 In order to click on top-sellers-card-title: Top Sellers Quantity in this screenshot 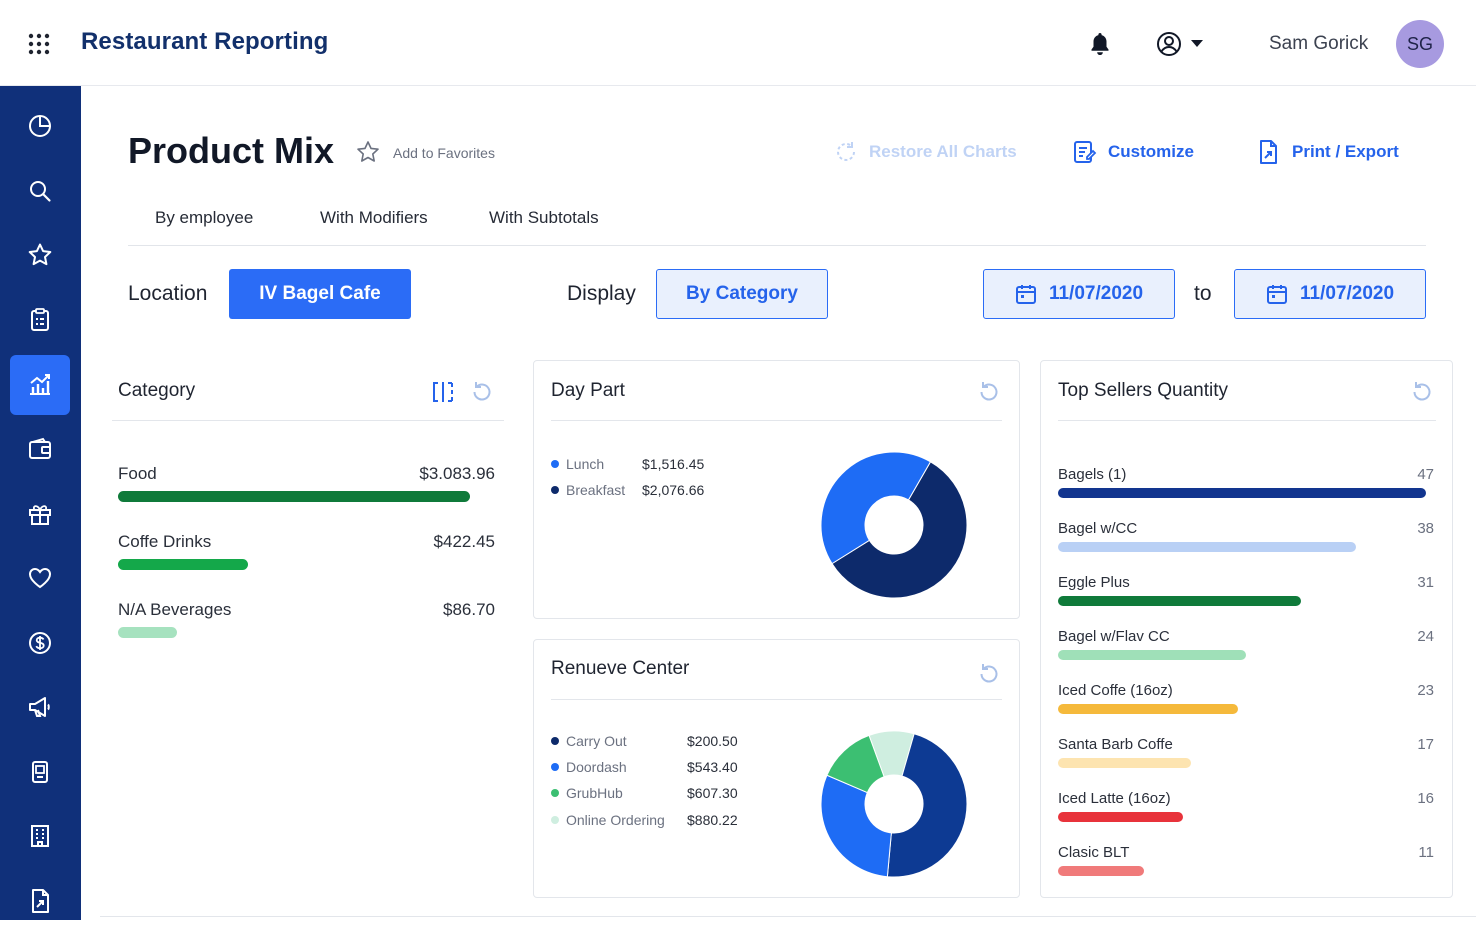, I will do `click(1143, 390)`.